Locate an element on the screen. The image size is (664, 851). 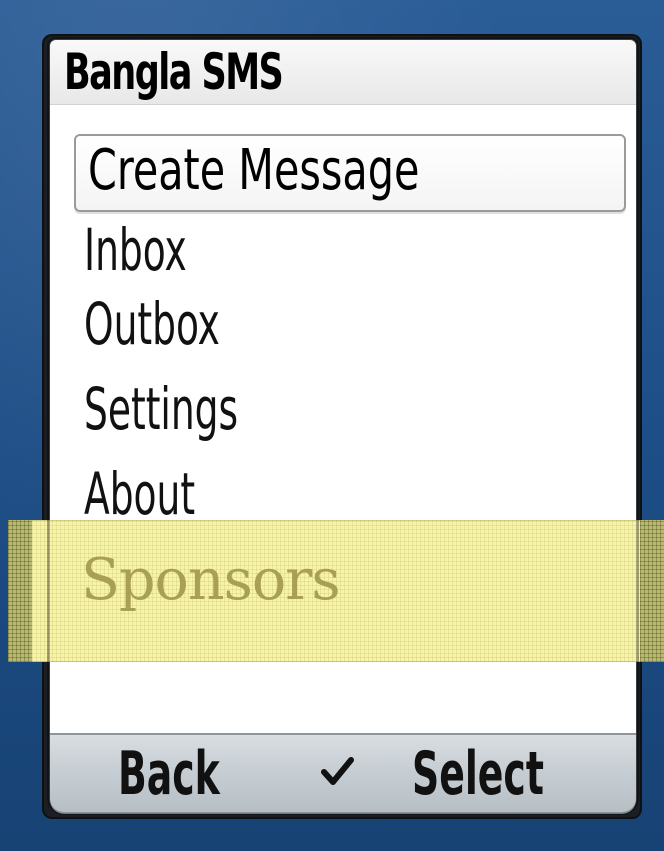
banner-right-edge is located at coordinates (652, 591).